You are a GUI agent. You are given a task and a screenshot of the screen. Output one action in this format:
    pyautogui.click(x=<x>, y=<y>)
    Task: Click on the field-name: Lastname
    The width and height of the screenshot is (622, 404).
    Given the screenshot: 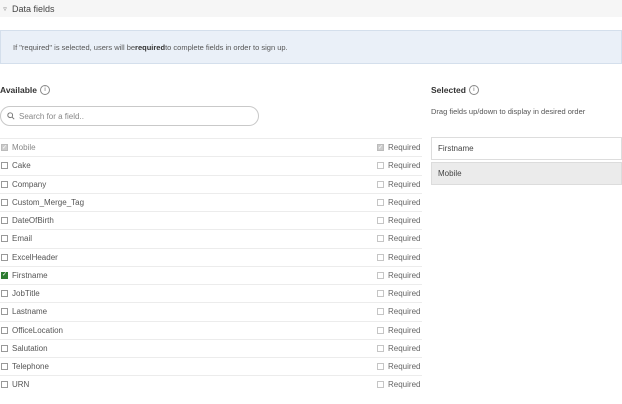 What is the action you would take?
    pyautogui.click(x=30, y=312)
    